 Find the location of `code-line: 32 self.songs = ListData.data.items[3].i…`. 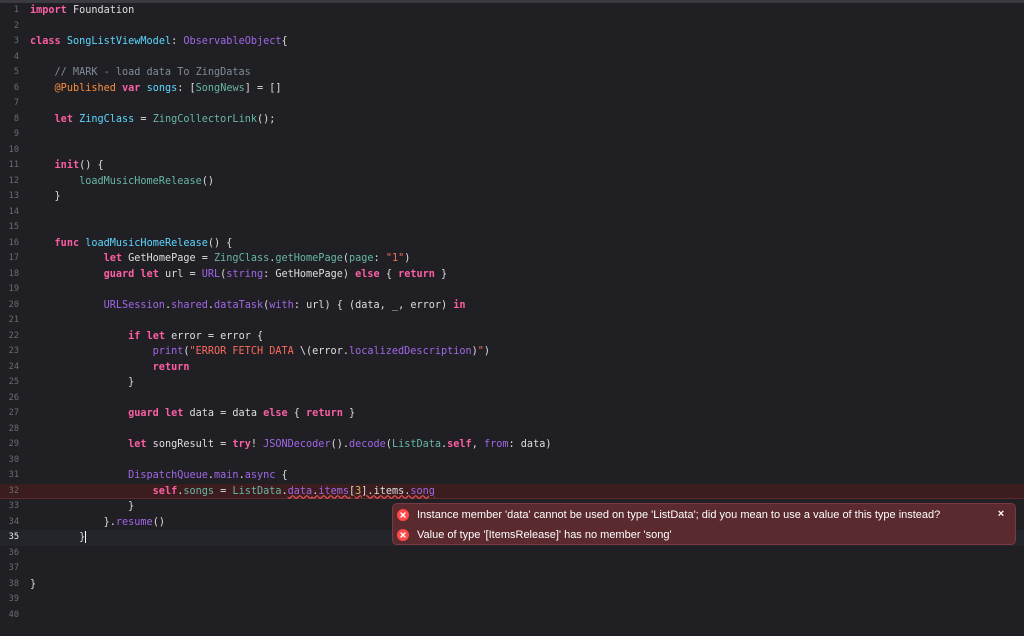

code-line: 32 self.songs = ListData.data.items[3].i… is located at coordinates (512, 491).